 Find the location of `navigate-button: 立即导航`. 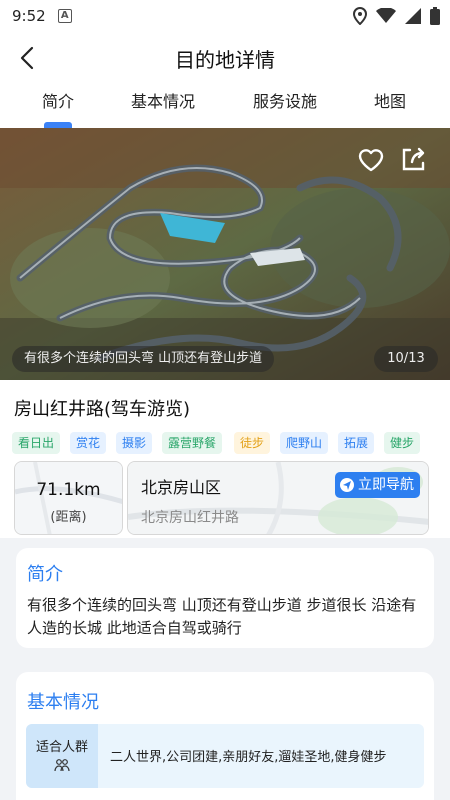

navigate-button: 立即导航 is located at coordinates (377, 485).